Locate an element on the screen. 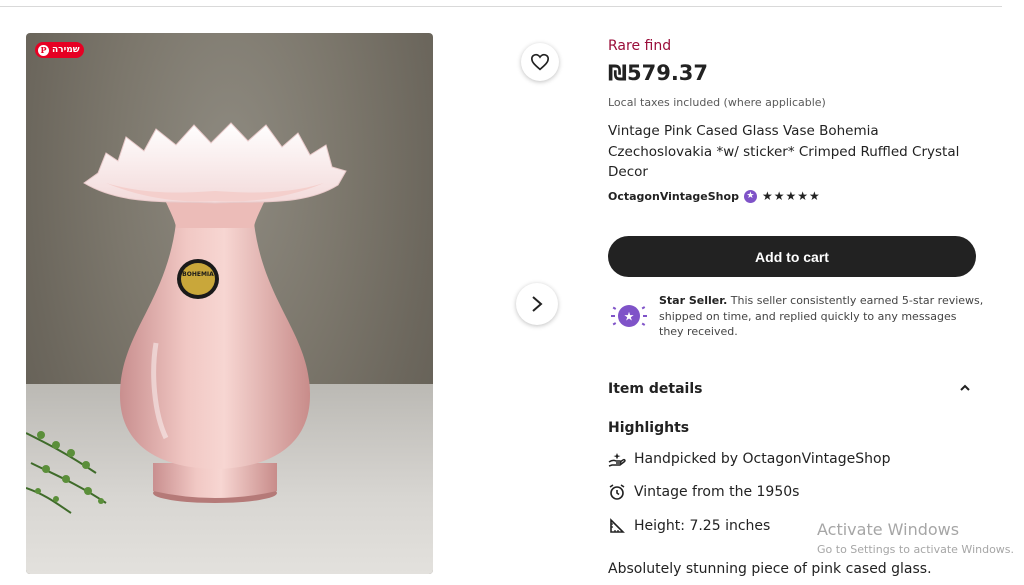 Image resolution: width=1024 pixels, height=585 pixels. taxes-note: Local taxes included (where applicable) is located at coordinates (717, 102).